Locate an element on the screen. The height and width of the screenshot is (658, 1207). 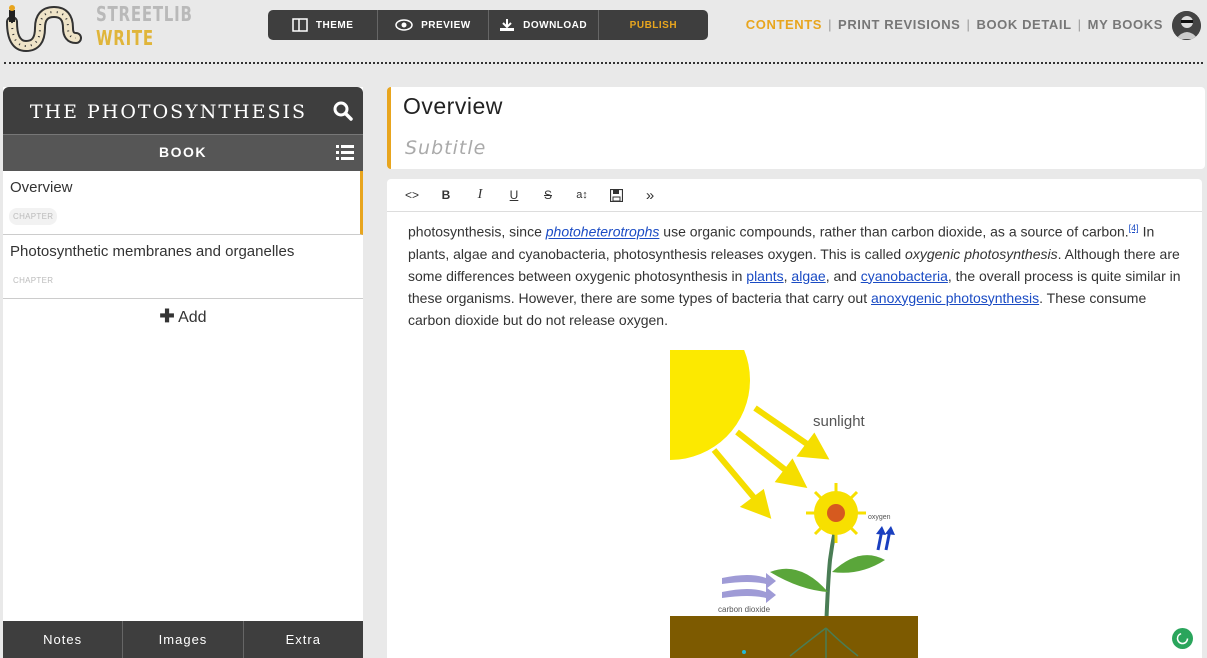
link-plants: plants is located at coordinates (764, 276).